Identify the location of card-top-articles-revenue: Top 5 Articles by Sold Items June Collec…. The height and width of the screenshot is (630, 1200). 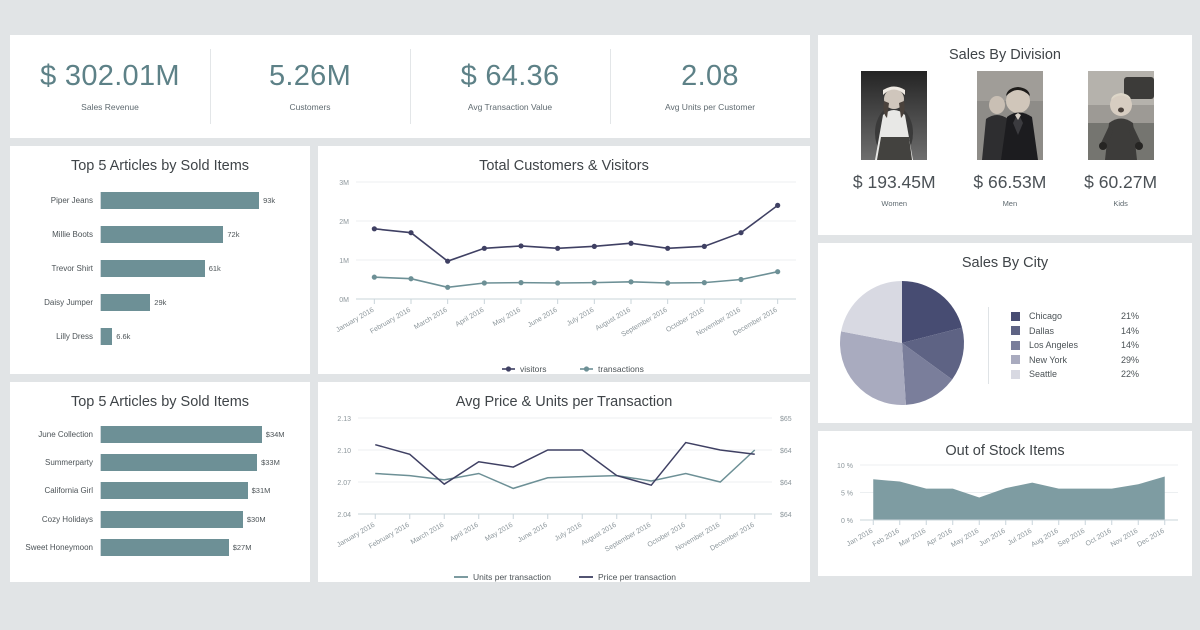
(160, 482).